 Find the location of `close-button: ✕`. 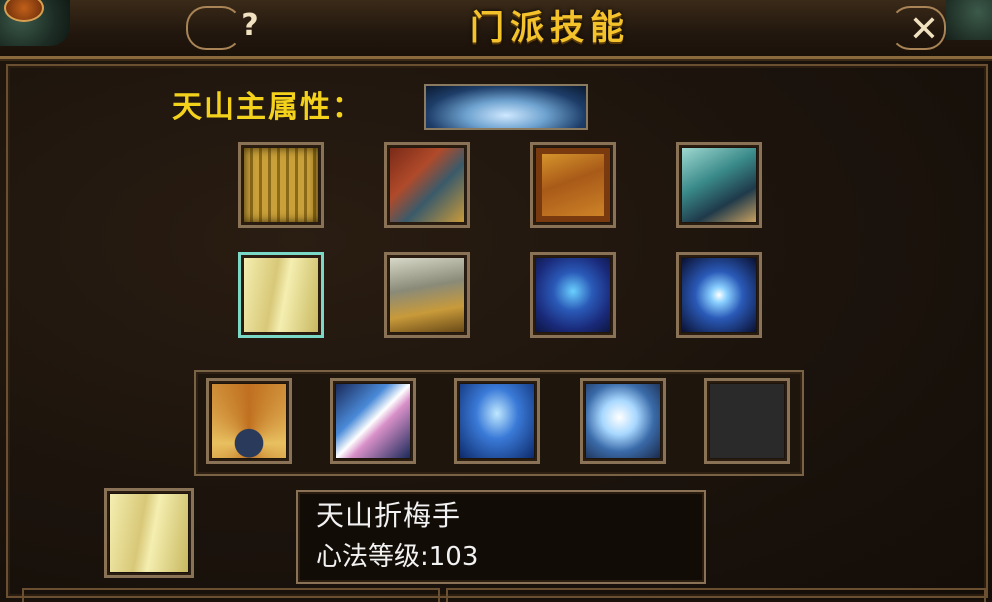

close-button: ✕ is located at coordinates (924, 30).